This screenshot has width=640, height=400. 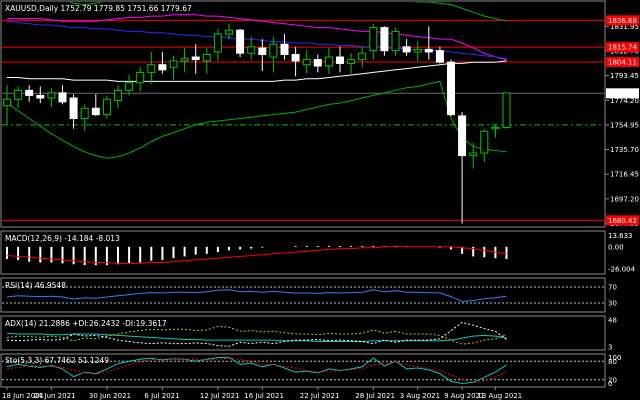 I want to click on rsi-header: RSI(14) 46.9548, so click(x=35, y=285).